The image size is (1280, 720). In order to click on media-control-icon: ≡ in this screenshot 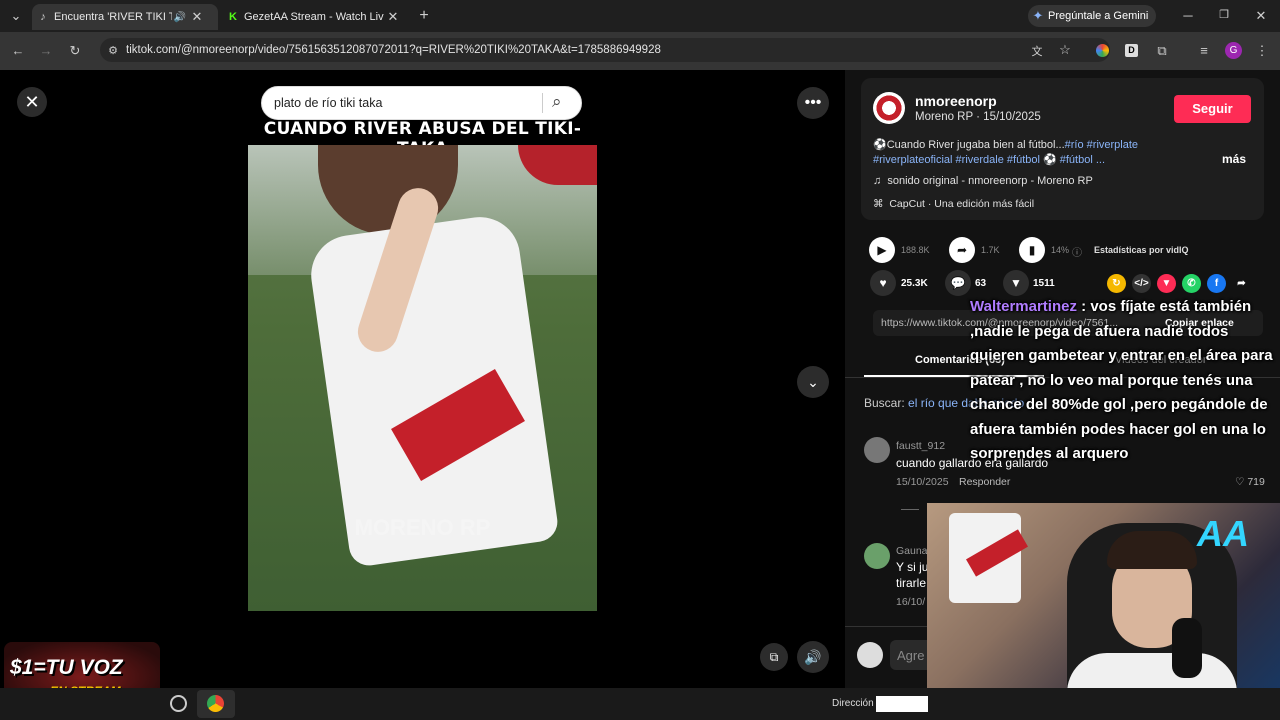, I will do `click(1204, 50)`.